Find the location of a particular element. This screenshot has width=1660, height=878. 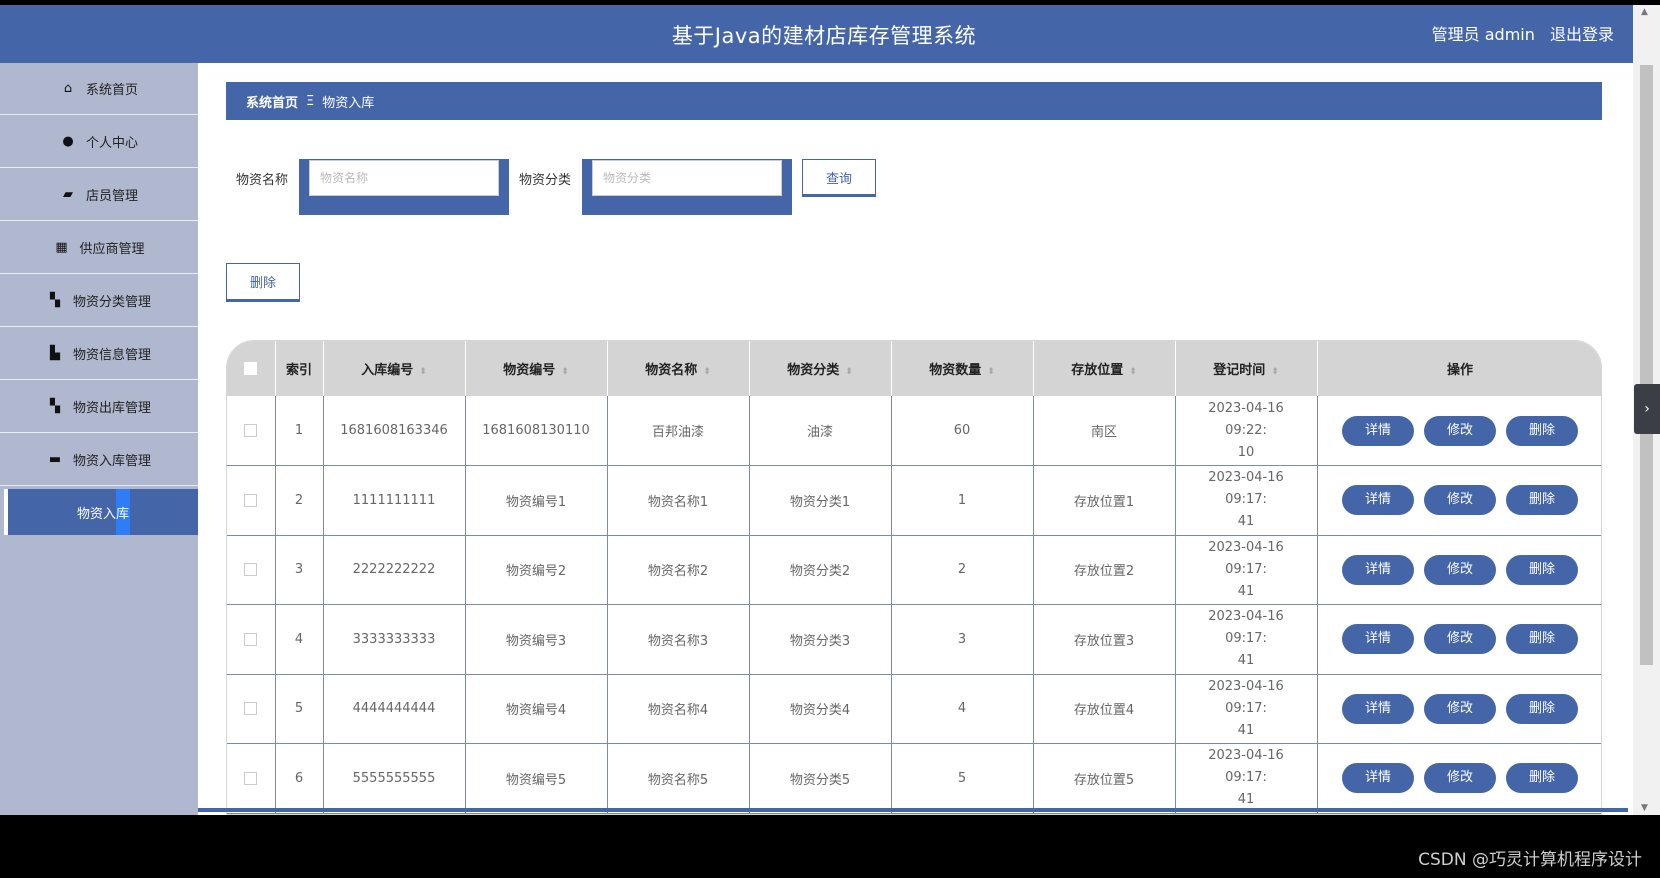

select-all-checkbox is located at coordinates (251, 368).